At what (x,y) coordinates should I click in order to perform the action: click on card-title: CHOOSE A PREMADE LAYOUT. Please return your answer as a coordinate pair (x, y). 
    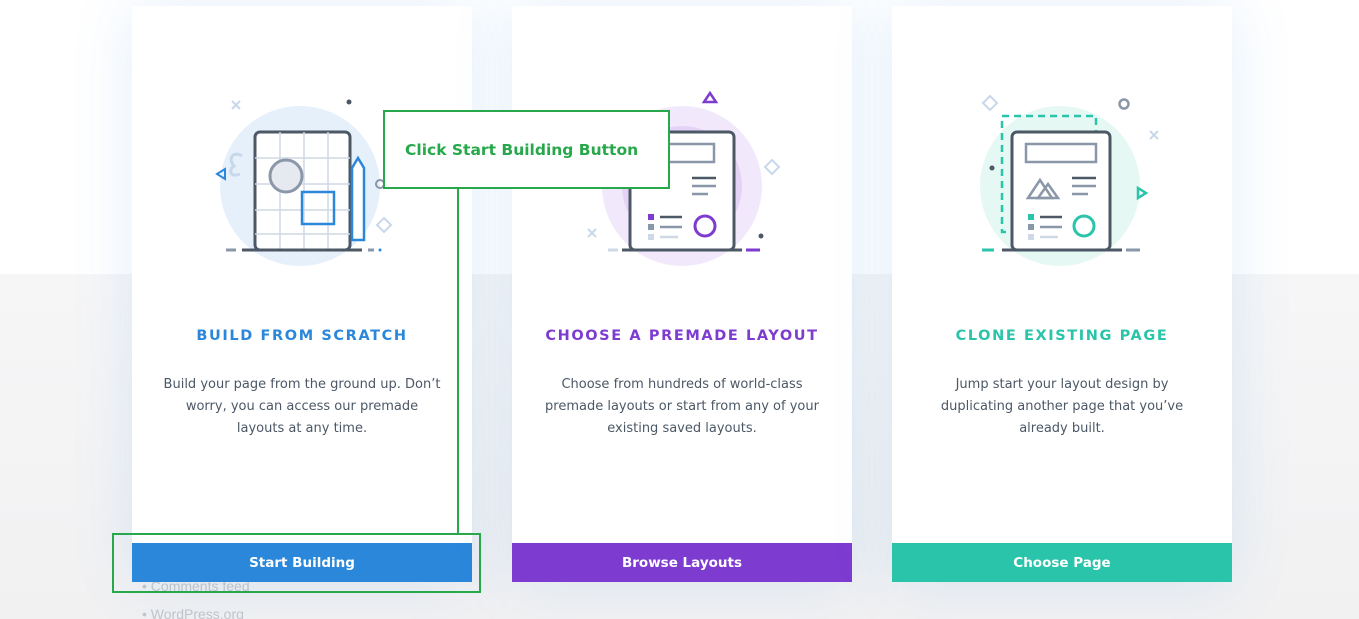
    Looking at the image, I should click on (682, 336).